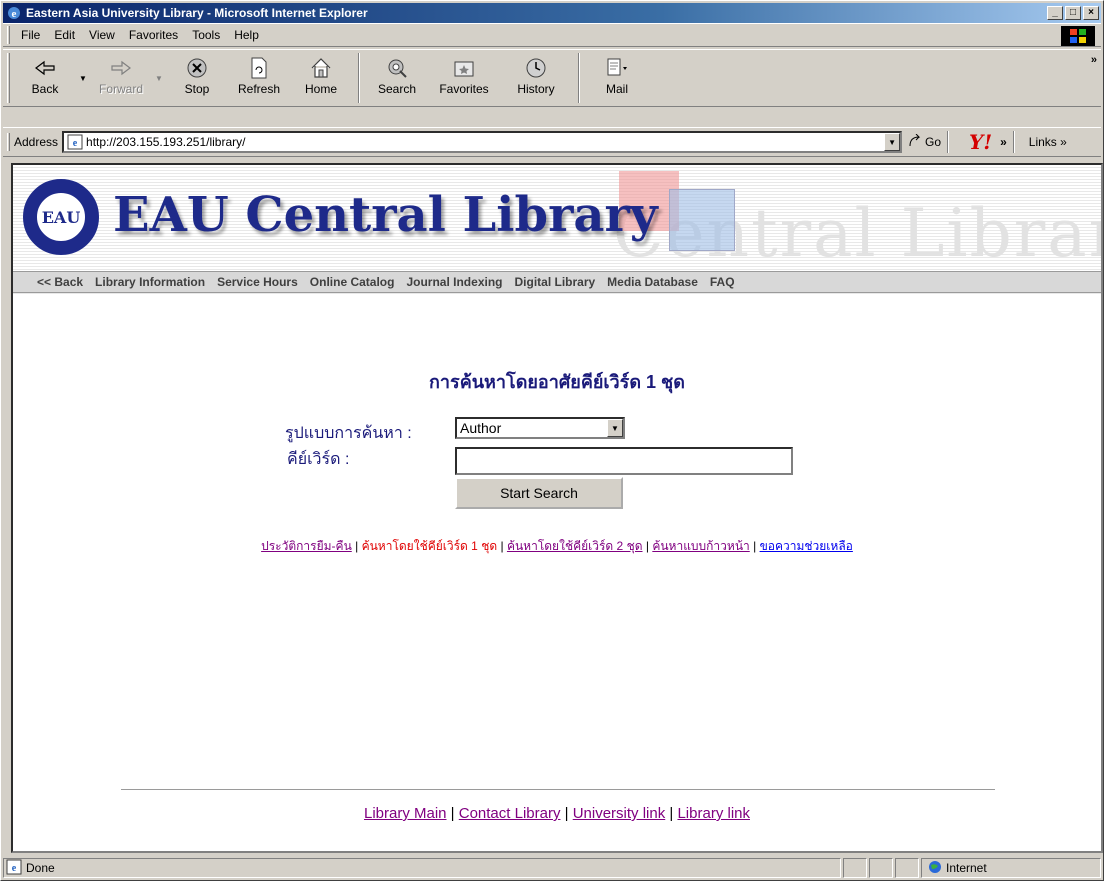 The image size is (1104, 881). Describe the element at coordinates (121, 68) in the screenshot. I see `forward-arrow-icon` at that location.